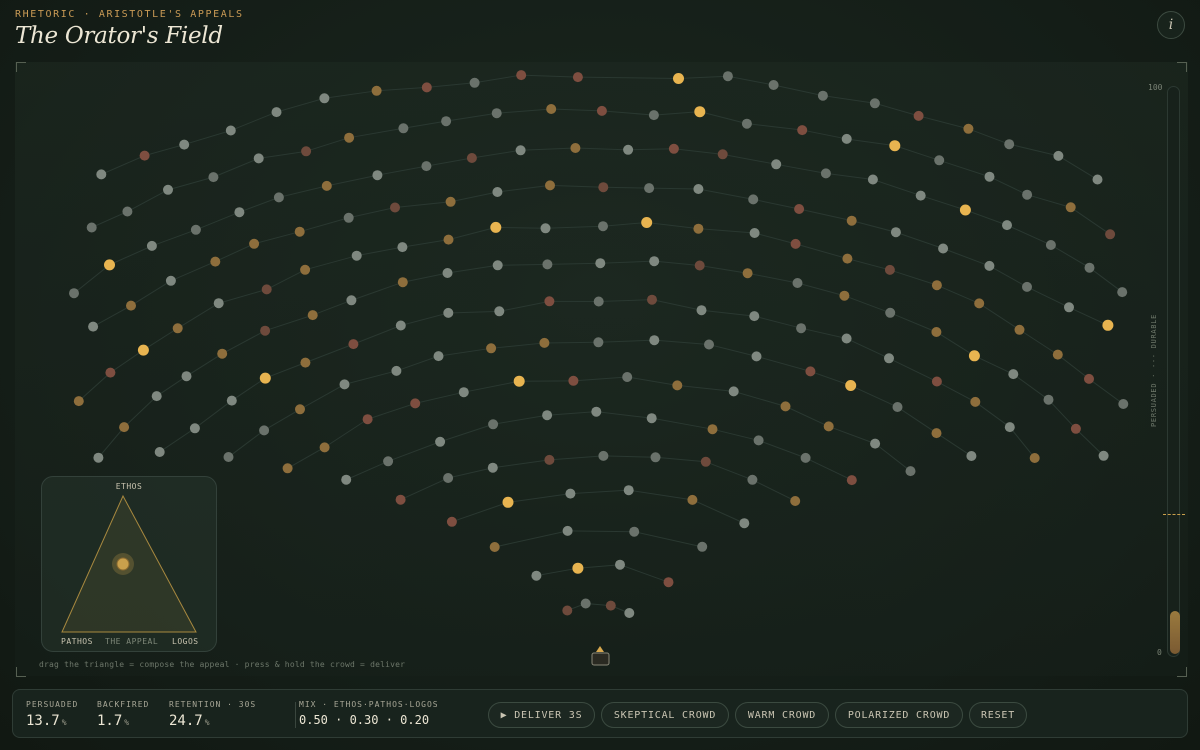 This screenshot has width=1200, height=750. I want to click on appeal-handle, so click(123, 564).